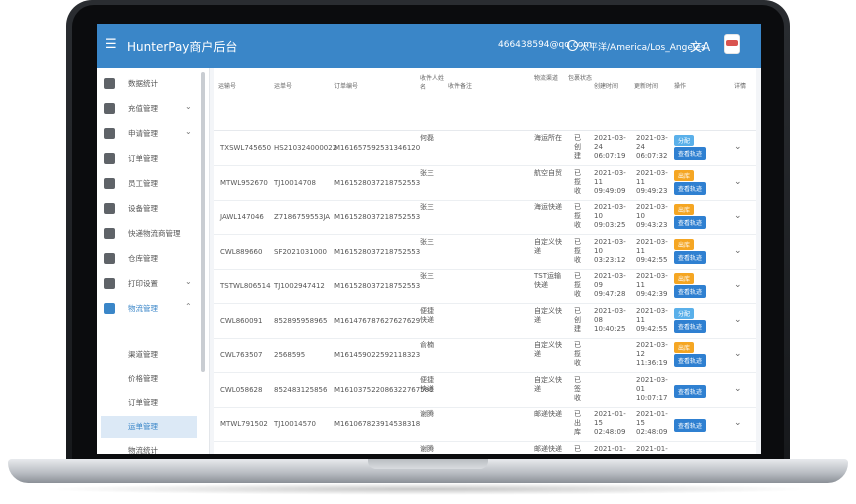  What do you see at coordinates (149, 379) in the screenshot?
I see `sidebar-subitem-1: 价格管理` at bounding box center [149, 379].